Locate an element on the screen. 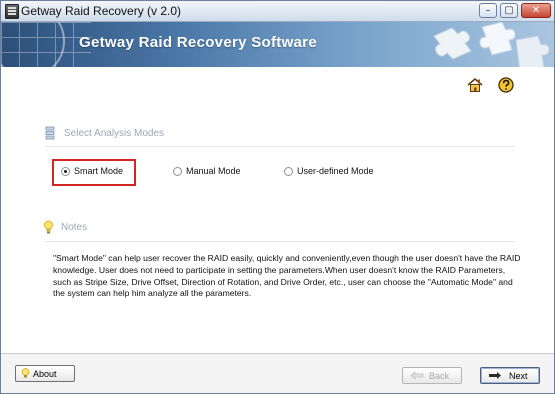  modes-section-title: Select Analysis Modes is located at coordinates (114, 133).